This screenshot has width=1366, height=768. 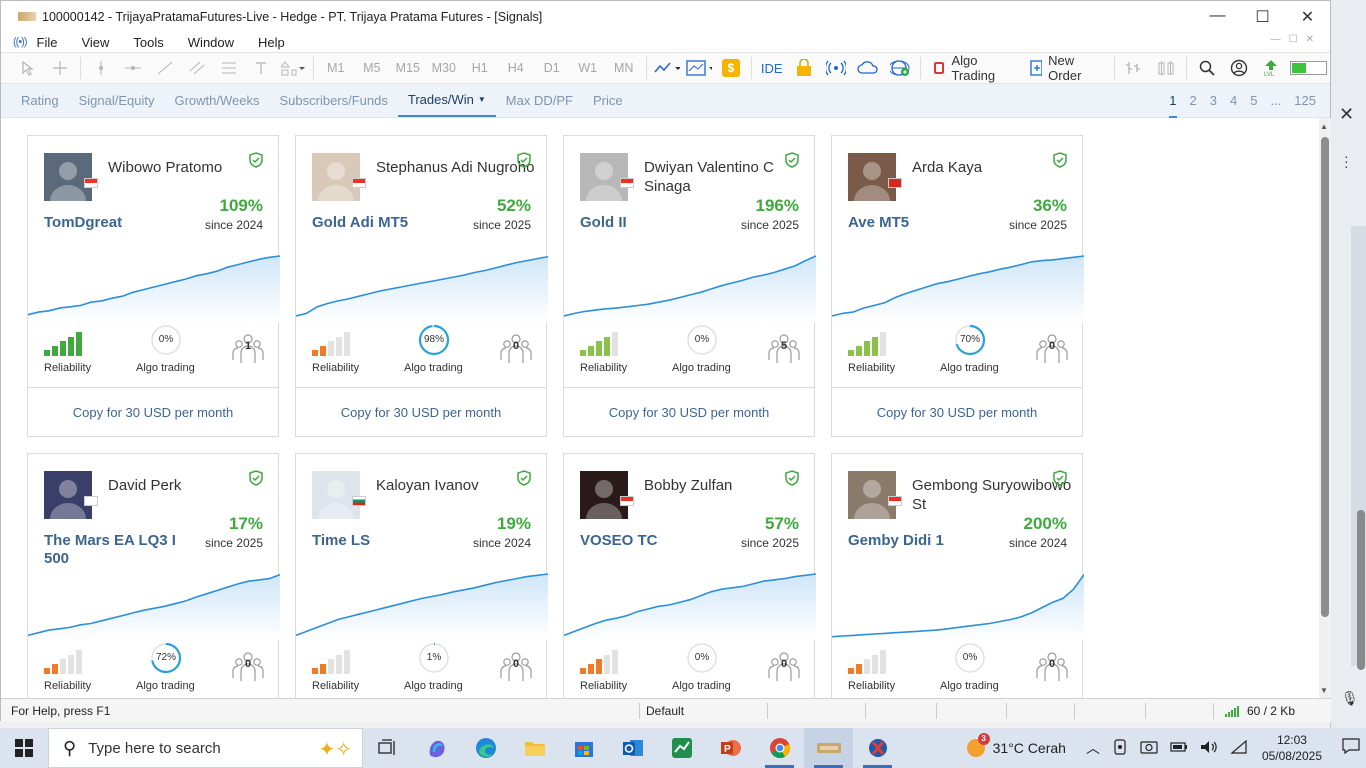 What do you see at coordinates (271, 42) in the screenshot?
I see `menu-help: Help` at bounding box center [271, 42].